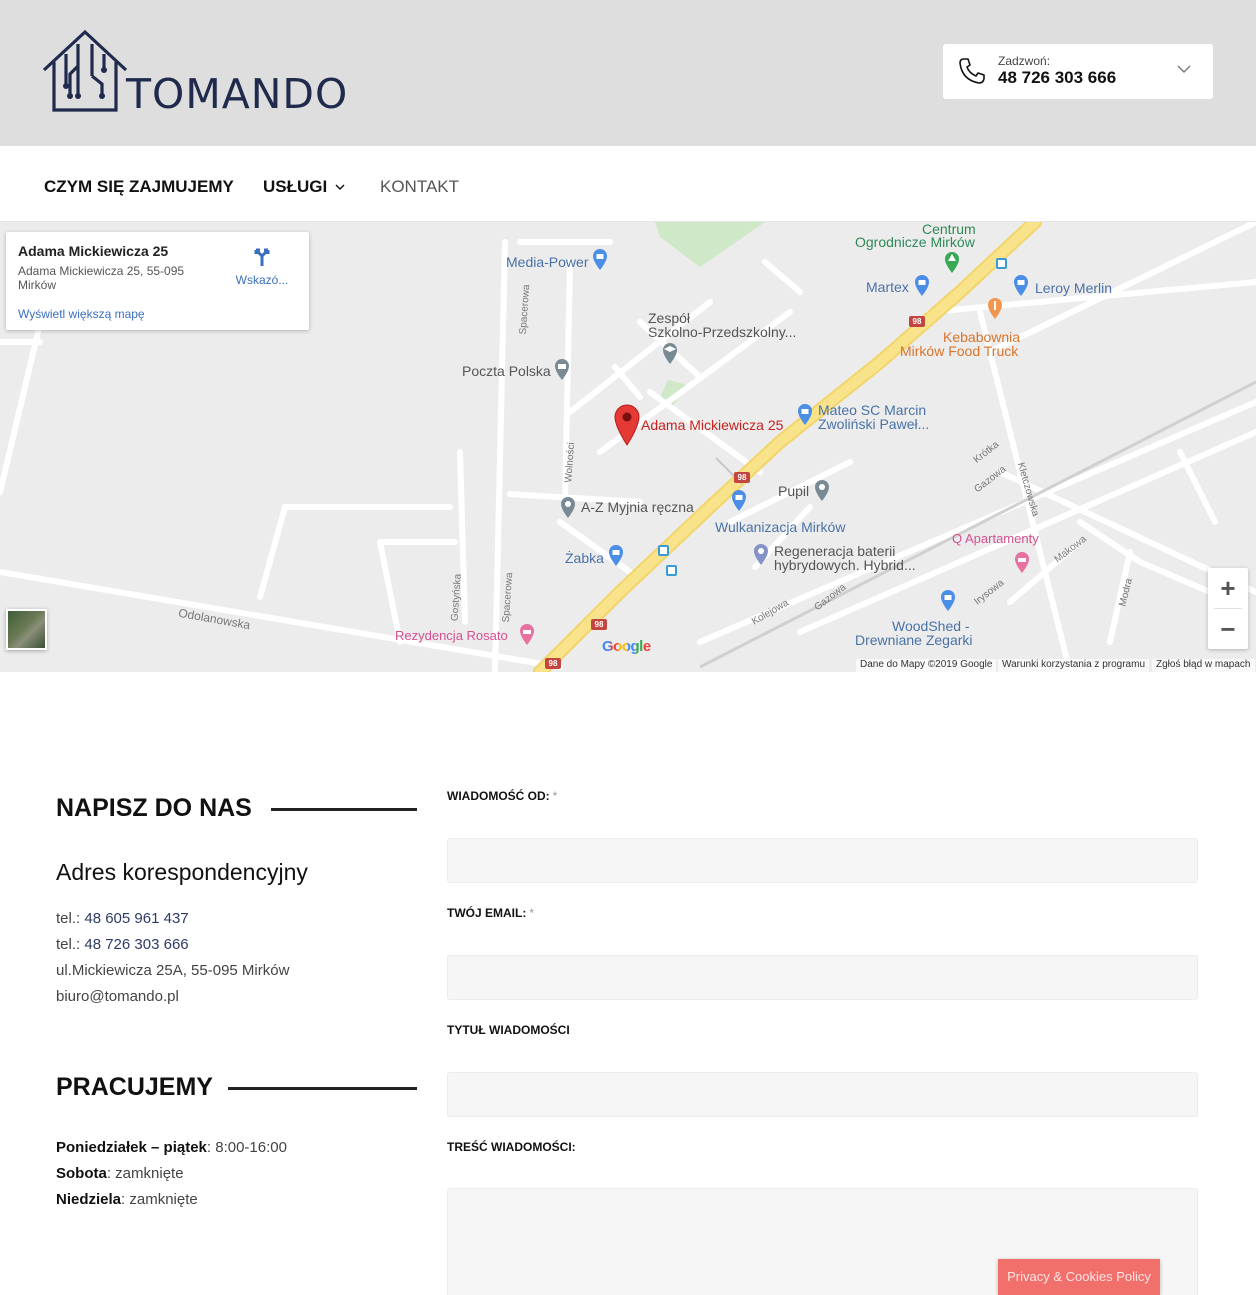 The width and height of the screenshot is (1256, 1295). Describe the element at coordinates (451, 636) in the screenshot. I see `poi-label: Rezydencja Rosato` at that location.